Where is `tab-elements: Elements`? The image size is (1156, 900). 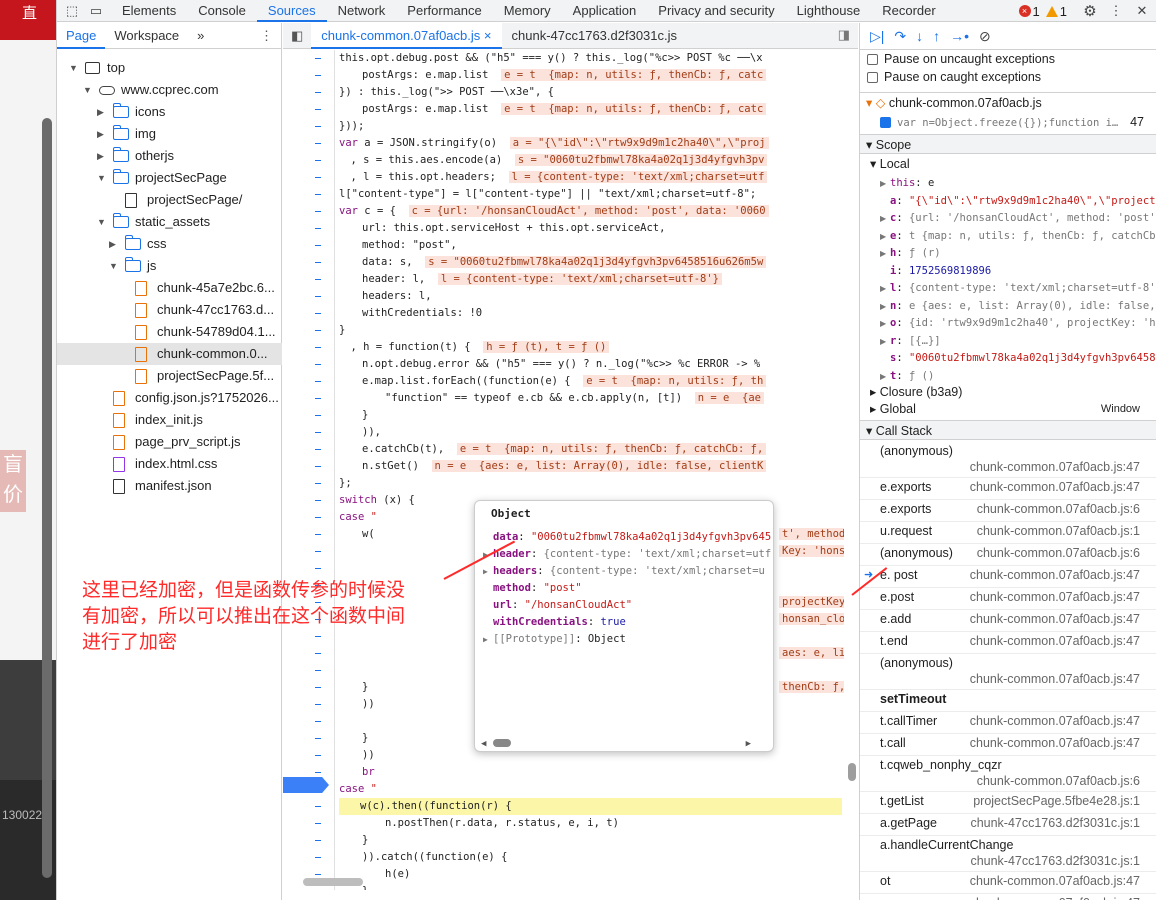
tab-elements: Elements is located at coordinates (149, 11).